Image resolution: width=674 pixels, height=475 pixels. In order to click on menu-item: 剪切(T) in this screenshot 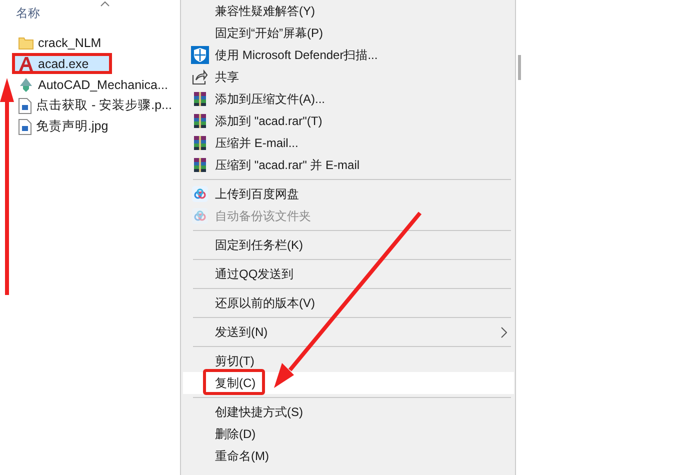, I will do `click(347, 361)`.